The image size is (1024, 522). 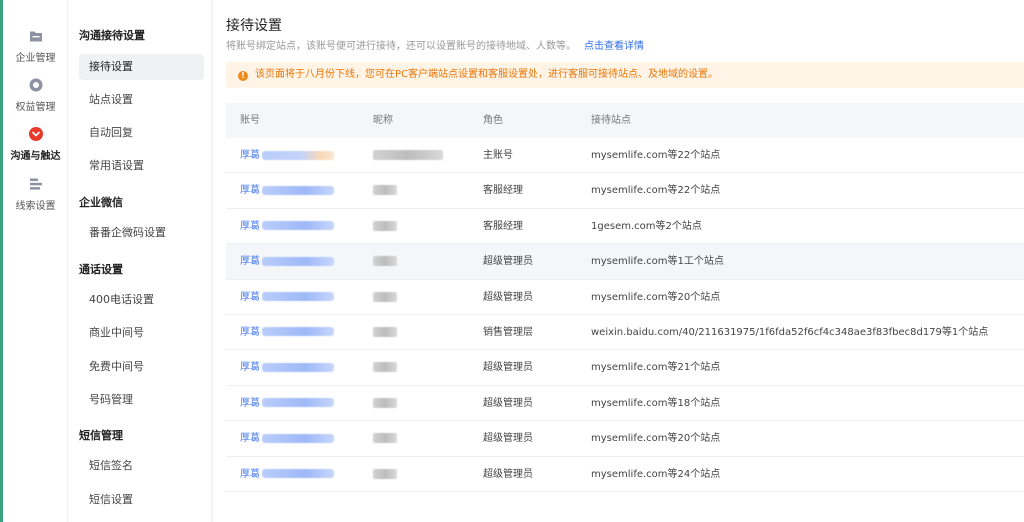 What do you see at coordinates (35, 194) in the screenshot?
I see `nav-item-leads: 线索设置` at bounding box center [35, 194].